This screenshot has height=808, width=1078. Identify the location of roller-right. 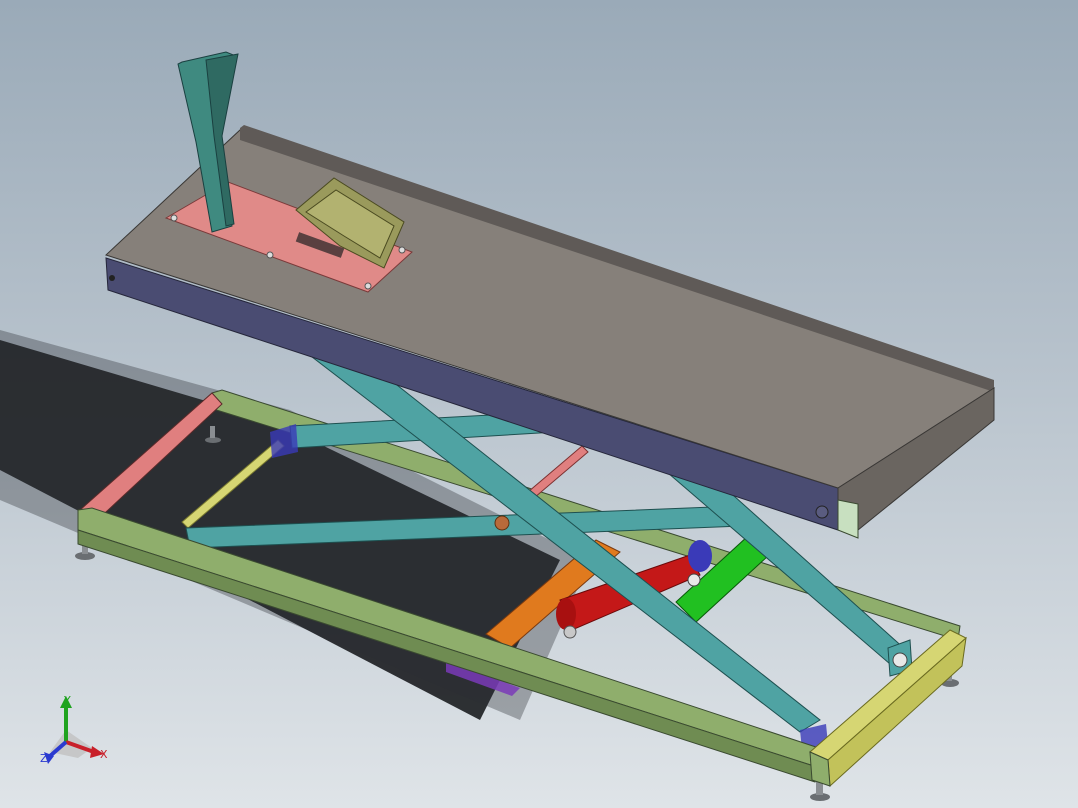
(900, 660).